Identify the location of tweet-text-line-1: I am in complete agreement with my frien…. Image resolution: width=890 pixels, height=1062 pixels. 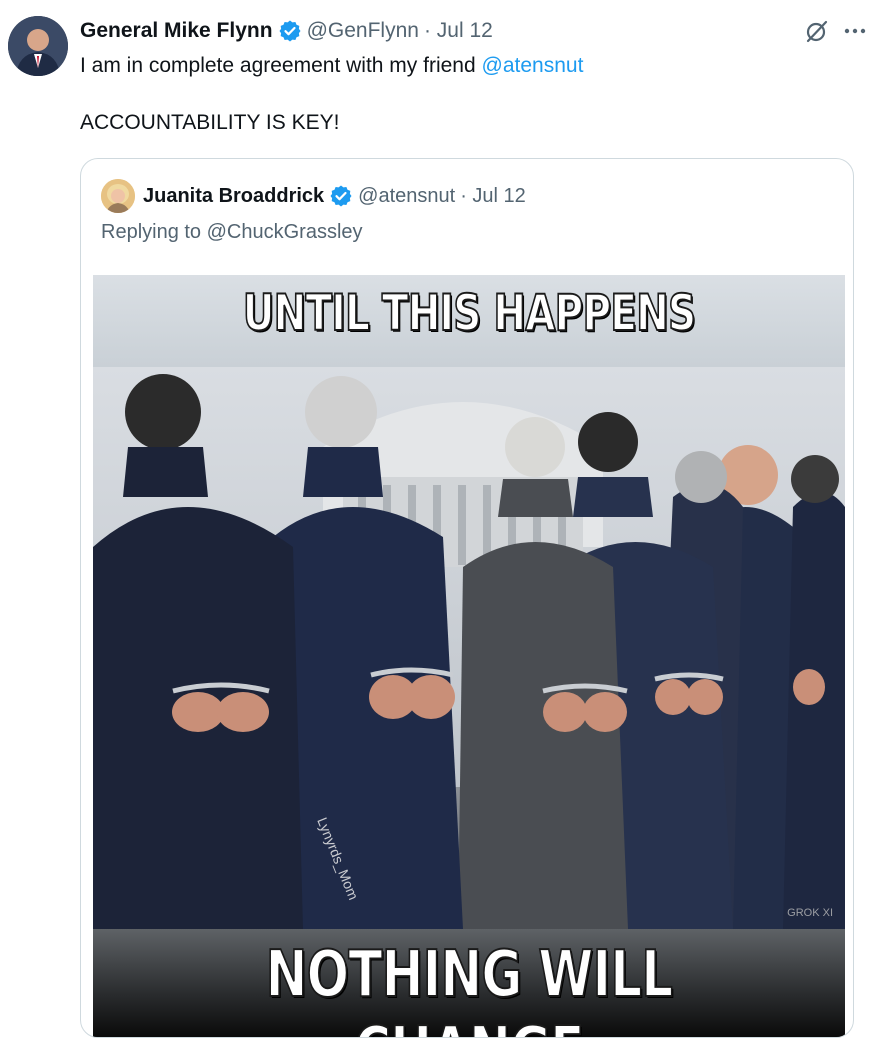
(470, 66).